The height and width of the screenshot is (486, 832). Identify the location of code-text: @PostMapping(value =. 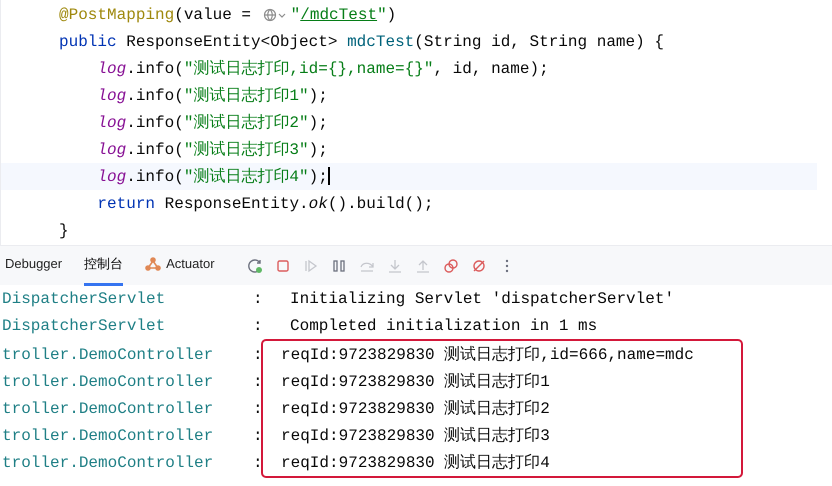
(155, 15).